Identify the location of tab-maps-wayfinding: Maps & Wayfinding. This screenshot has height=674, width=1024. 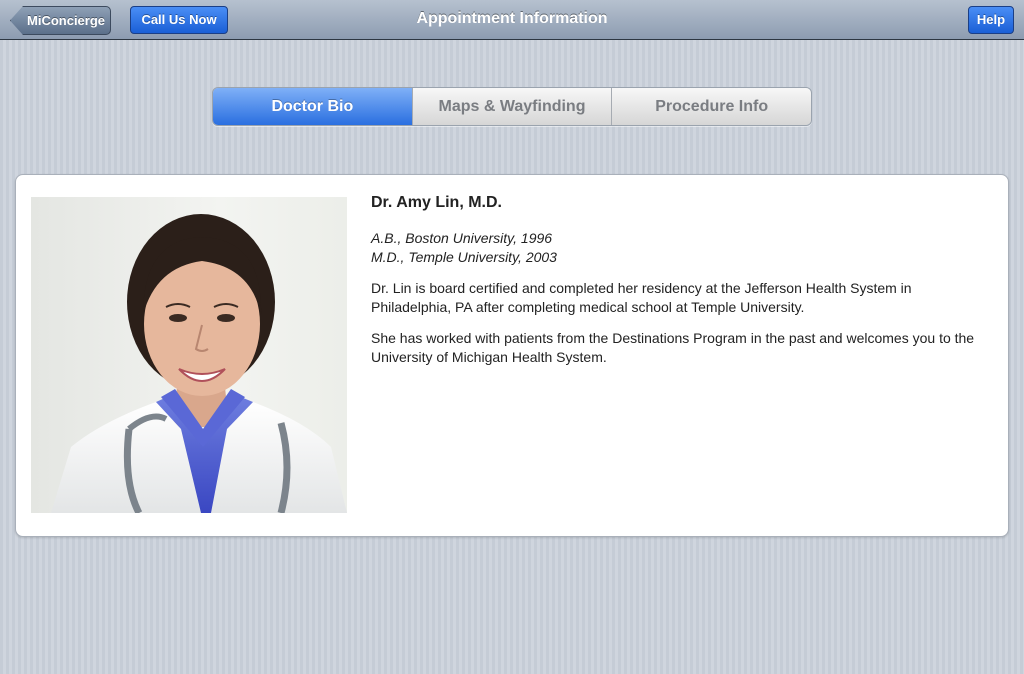
(511, 106).